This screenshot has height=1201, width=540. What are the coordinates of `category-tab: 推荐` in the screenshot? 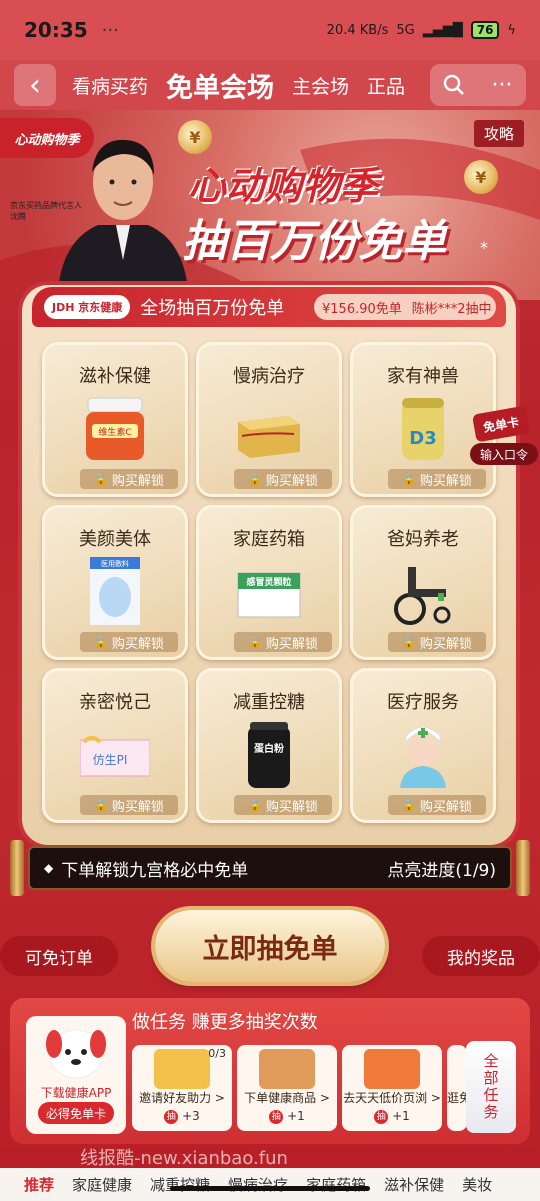 It's located at (39, 1184).